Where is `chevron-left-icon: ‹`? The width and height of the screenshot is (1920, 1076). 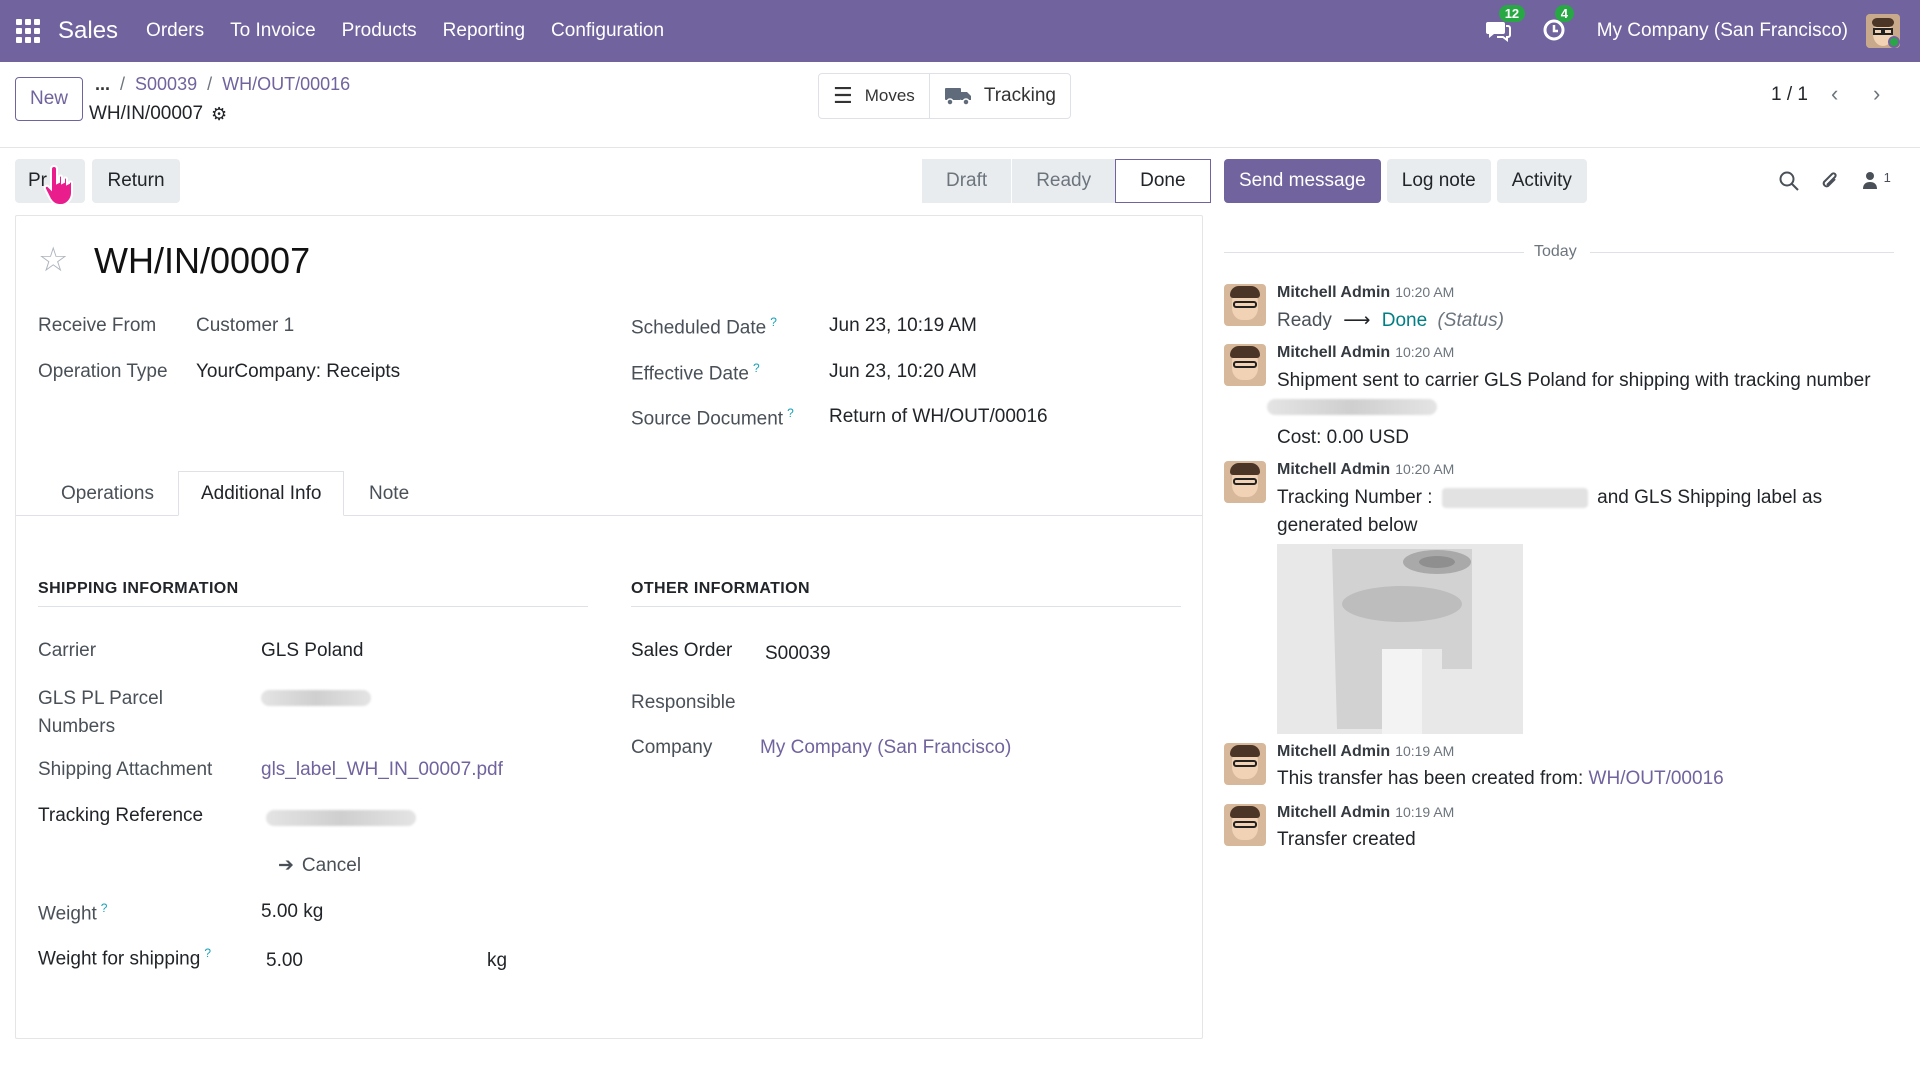 chevron-left-icon: ‹ is located at coordinates (1834, 94).